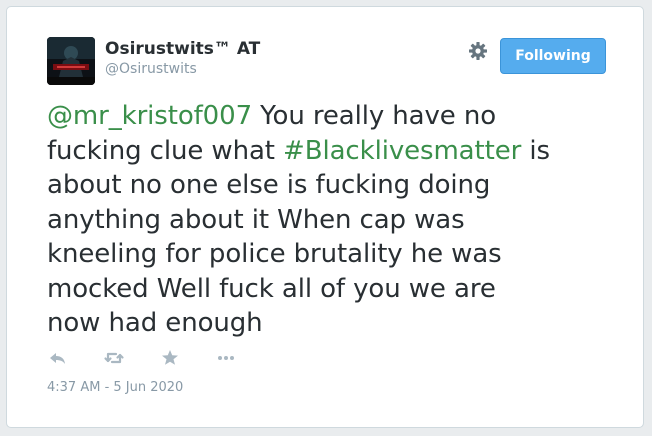 This screenshot has height=436, width=652. Describe the element at coordinates (151, 69) in the screenshot. I see `user-handle: @Osirustwits` at that location.